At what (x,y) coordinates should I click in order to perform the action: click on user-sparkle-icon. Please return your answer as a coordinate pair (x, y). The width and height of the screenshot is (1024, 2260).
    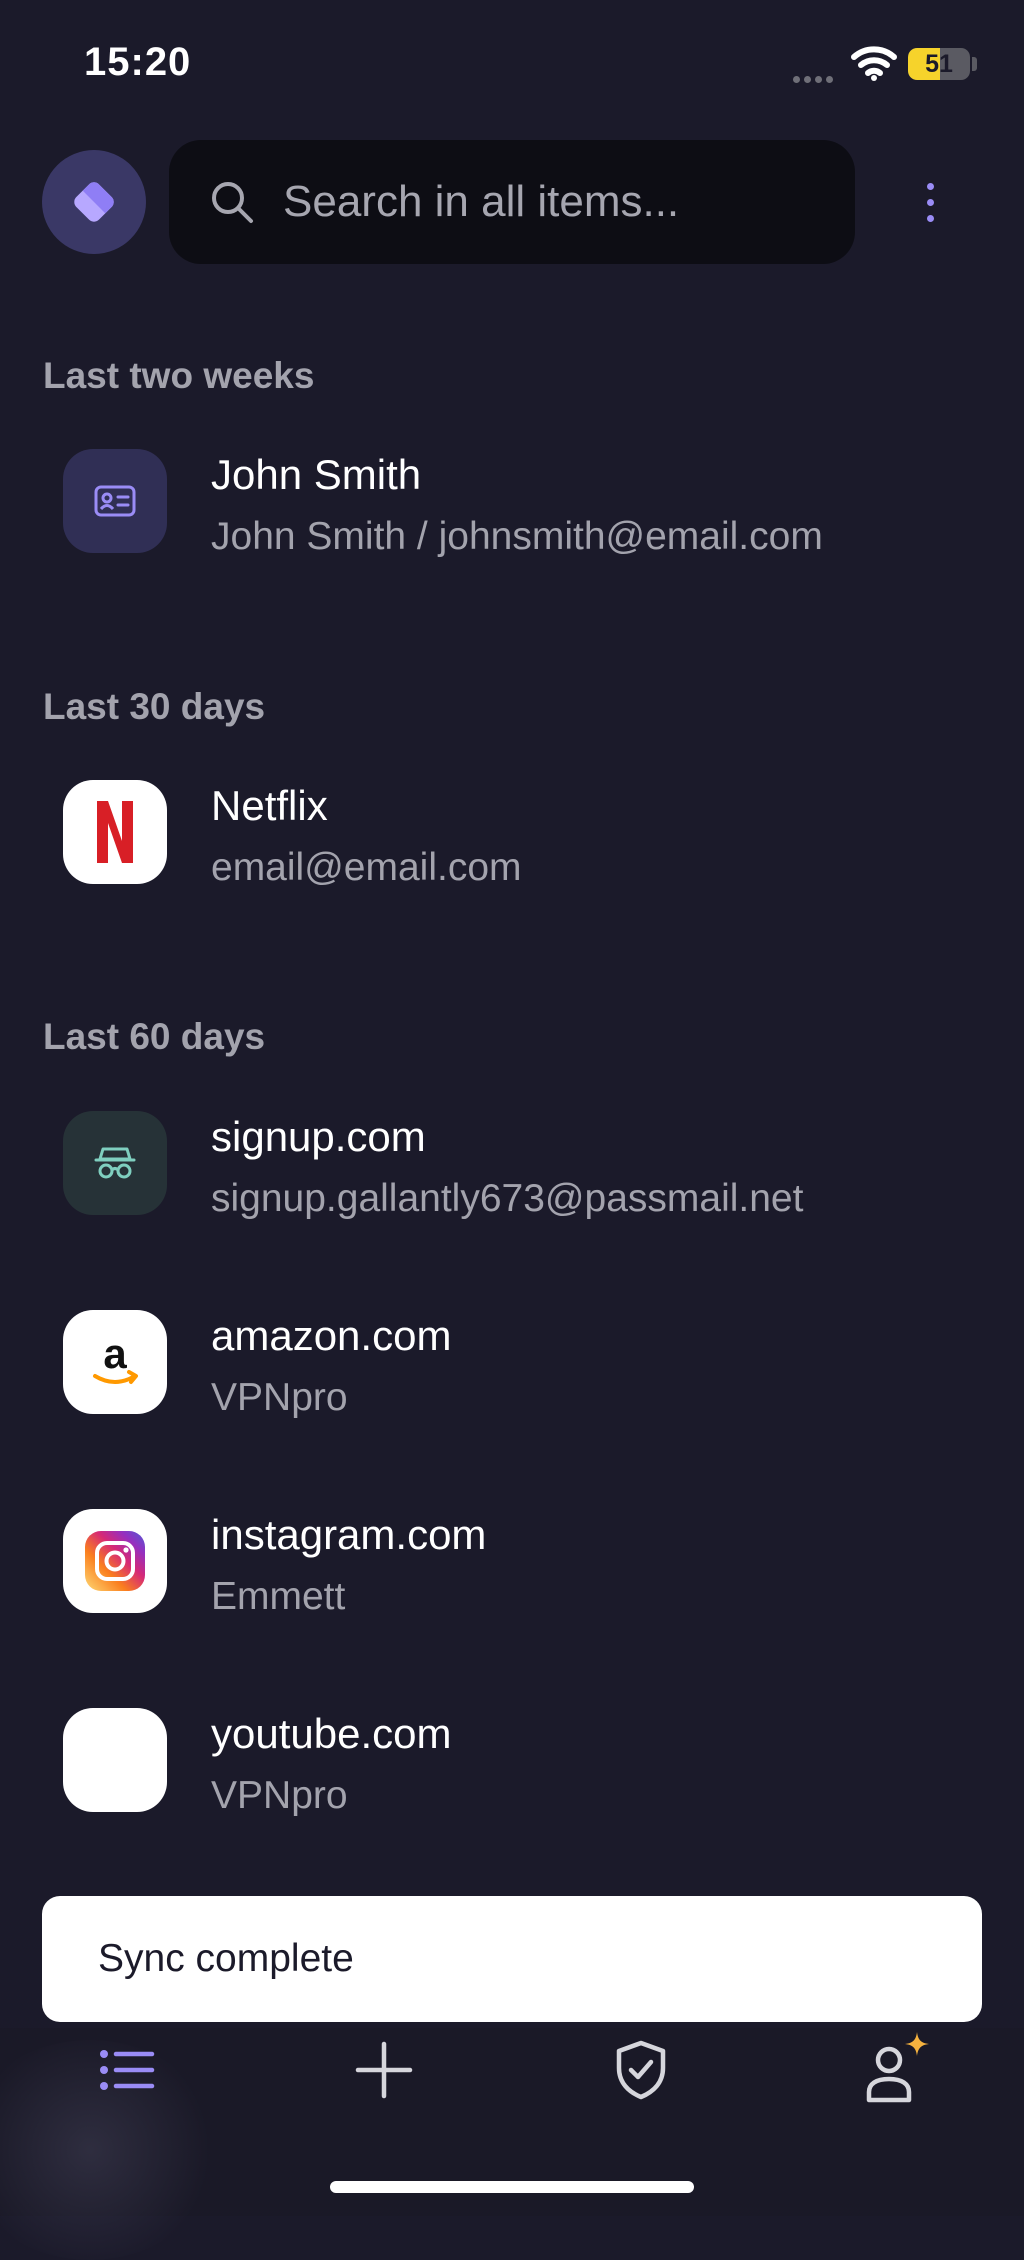
    Looking at the image, I should click on (897, 2067).